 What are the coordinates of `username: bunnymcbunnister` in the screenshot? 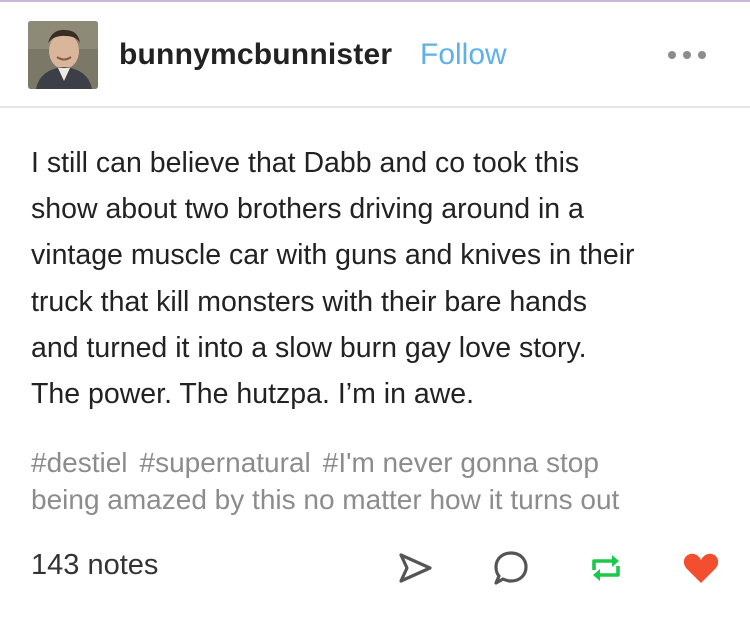 It's located at (255, 55).